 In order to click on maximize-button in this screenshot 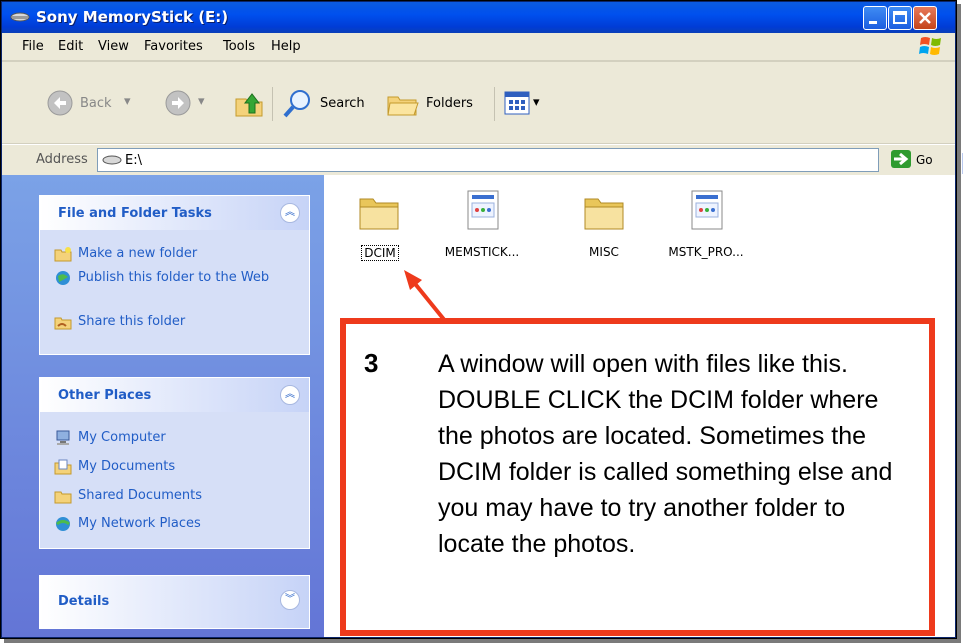, I will do `click(900, 18)`.